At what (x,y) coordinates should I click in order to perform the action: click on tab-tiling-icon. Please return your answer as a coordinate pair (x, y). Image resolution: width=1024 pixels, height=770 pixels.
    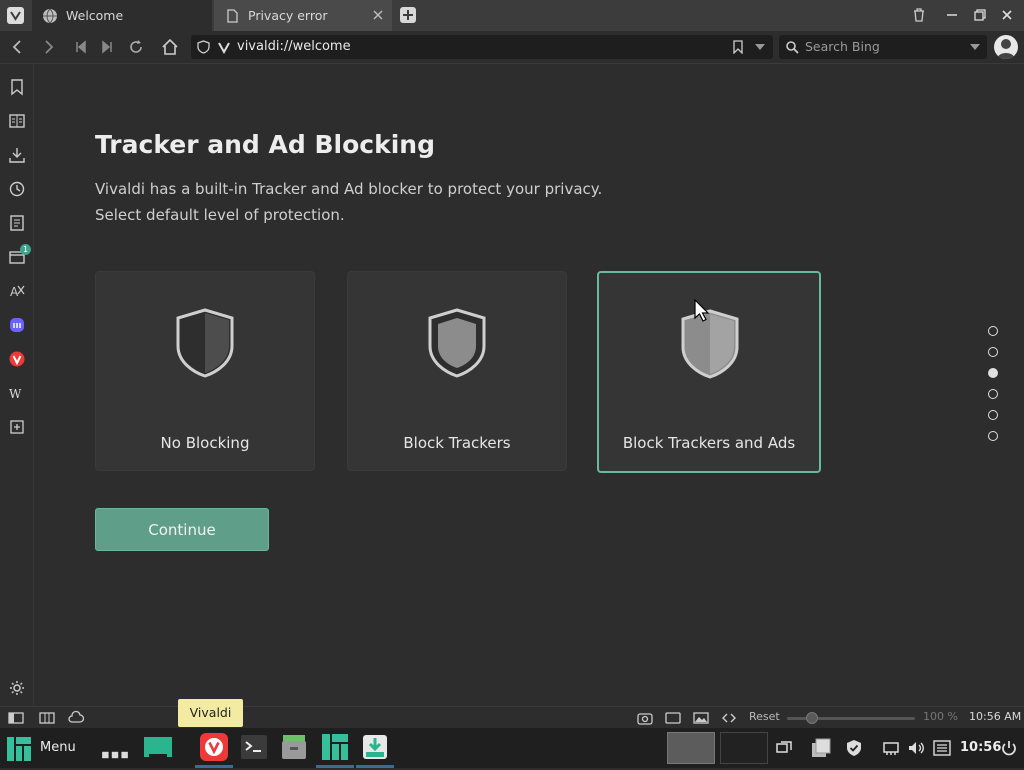
    Looking at the image, I should click on (47, 718).